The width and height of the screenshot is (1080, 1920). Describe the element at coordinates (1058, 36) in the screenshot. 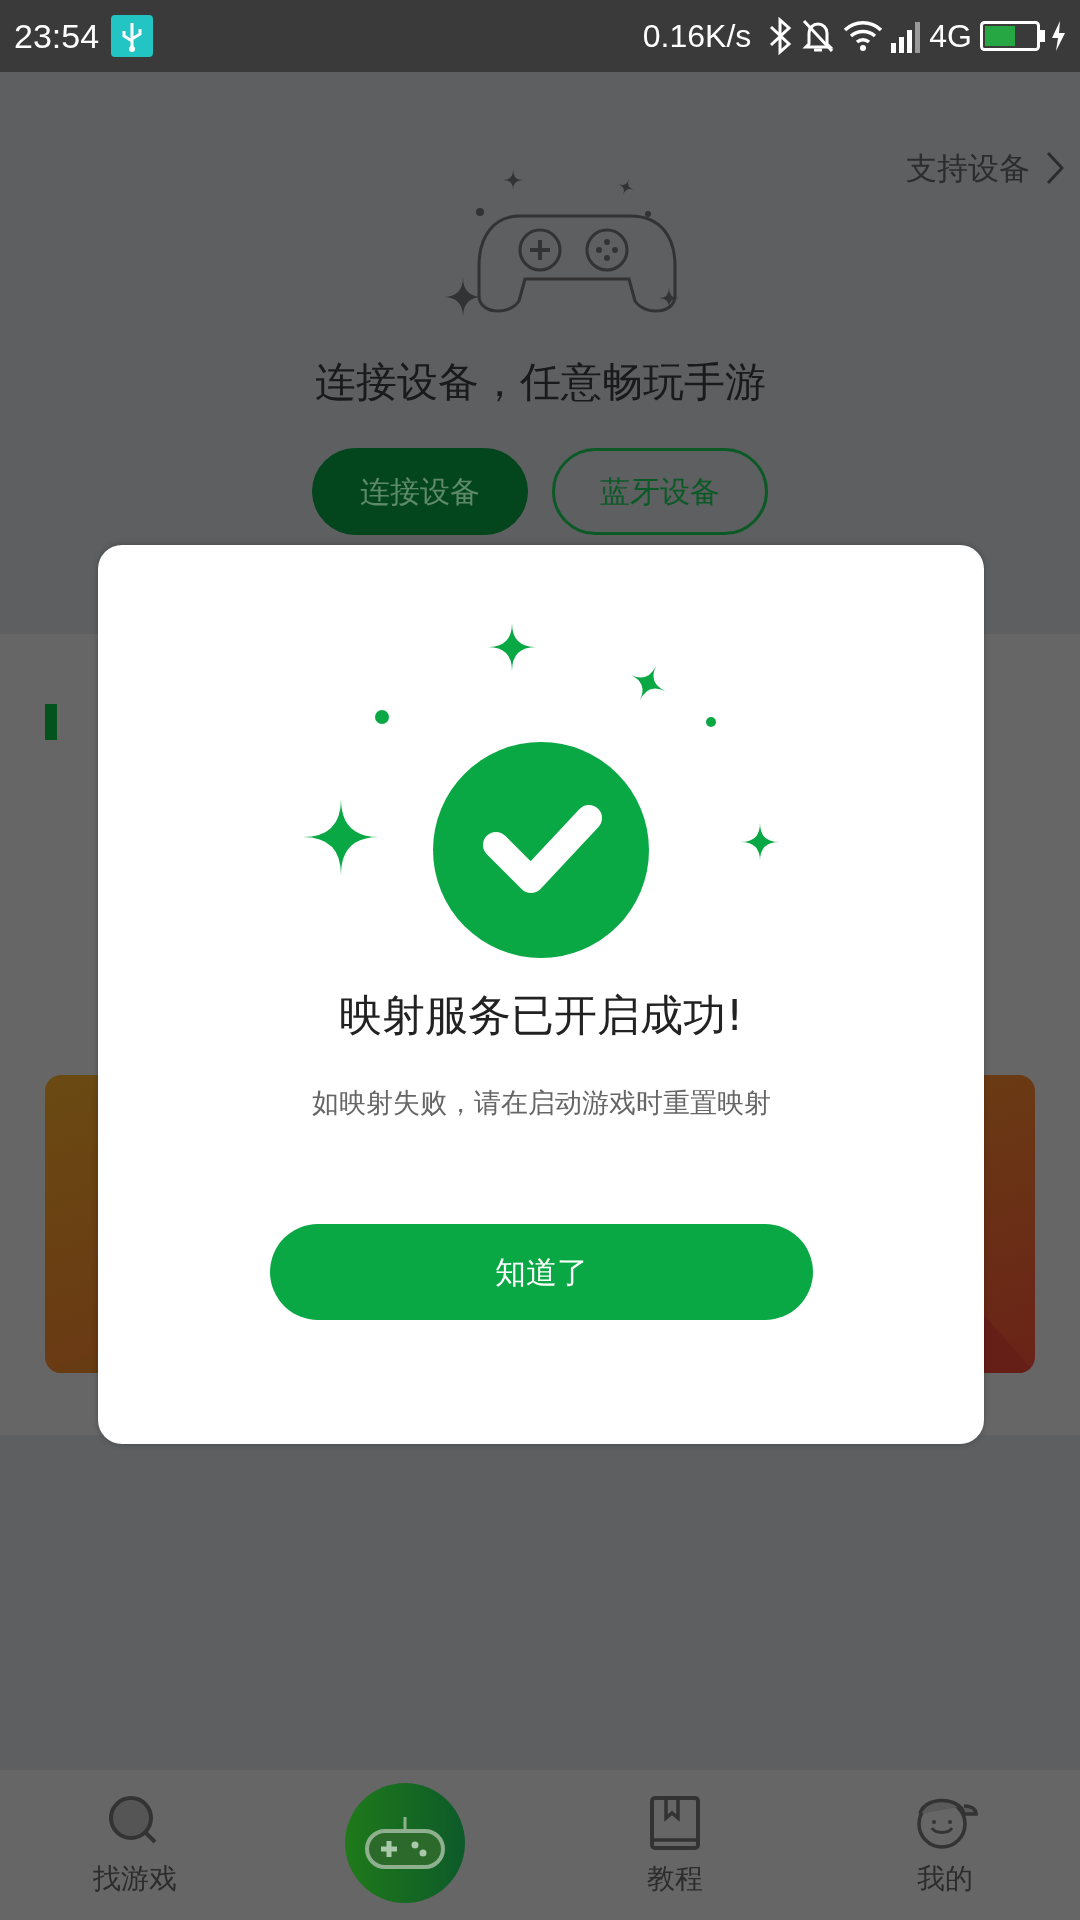

I see `charging-icon` at that location.